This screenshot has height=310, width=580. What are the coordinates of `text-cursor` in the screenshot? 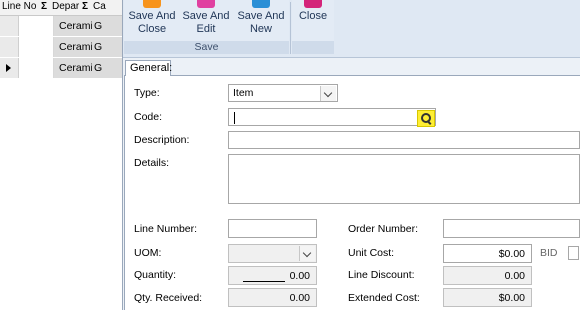 It's located at (234, 118).